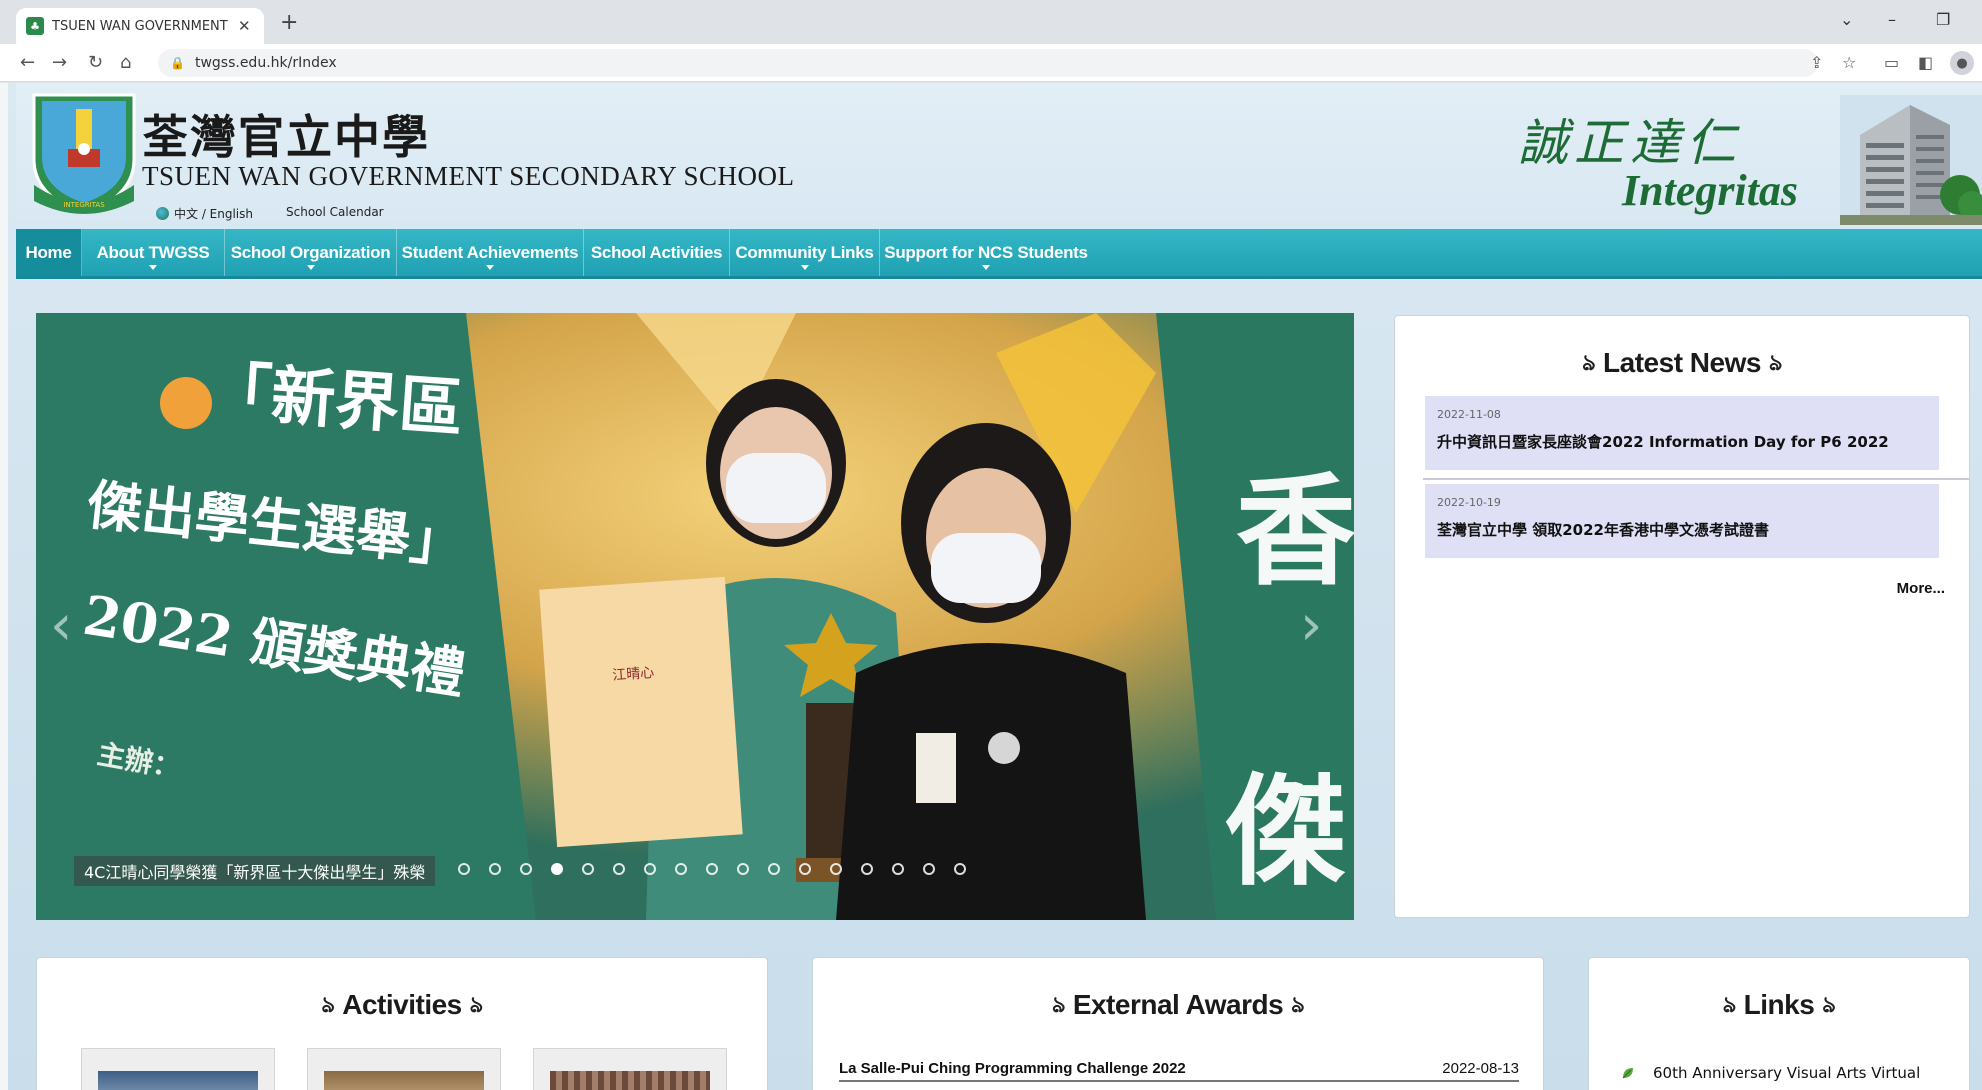  I want to click on external-awards-heading: ঌ External Awards ঌ, so click(1178, 1006).